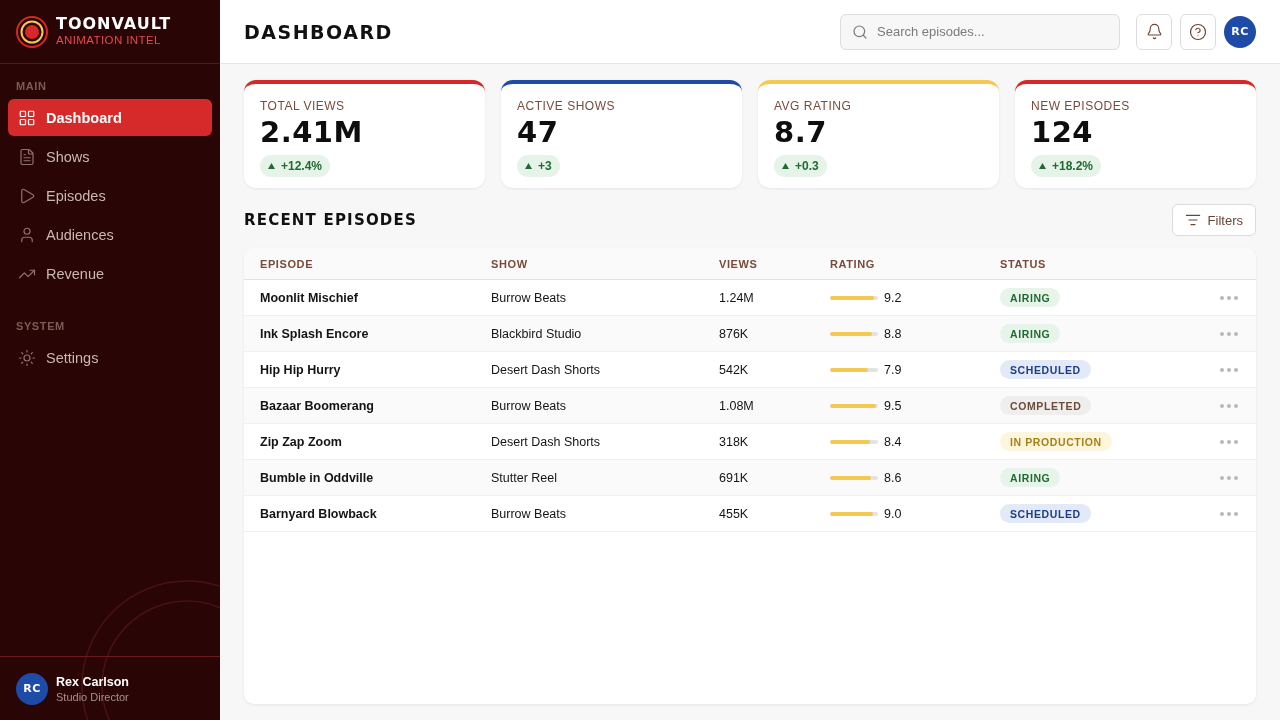 This screenshot has width=1280, height=720. I want to click on stat-change-text: +0.3, so click(807, 166).